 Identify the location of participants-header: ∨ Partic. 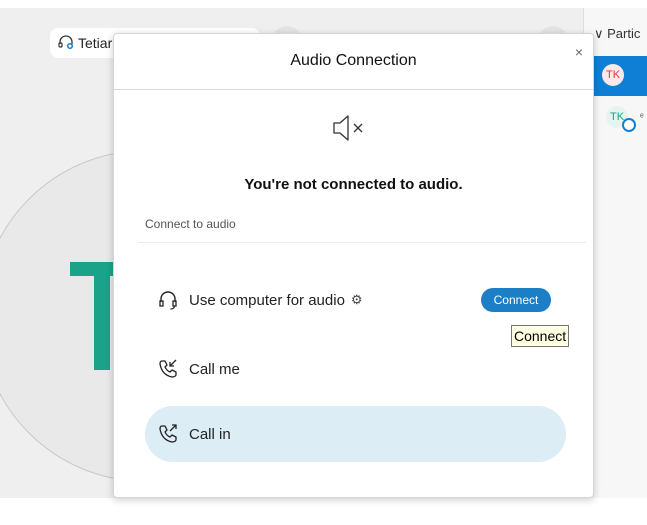
(617, 34).